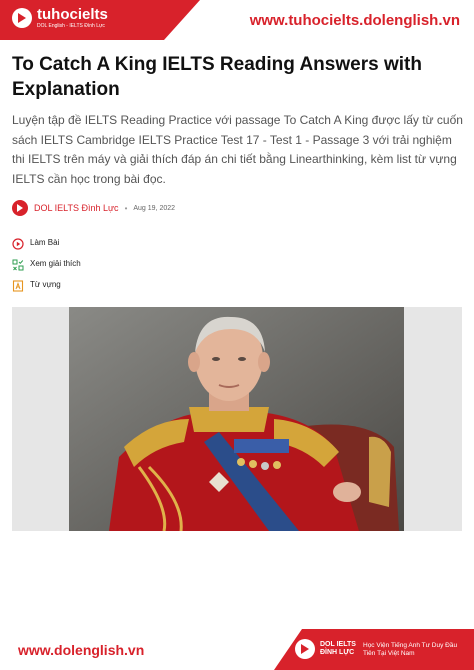  I want to click on author-avatar, so click(20, 208).